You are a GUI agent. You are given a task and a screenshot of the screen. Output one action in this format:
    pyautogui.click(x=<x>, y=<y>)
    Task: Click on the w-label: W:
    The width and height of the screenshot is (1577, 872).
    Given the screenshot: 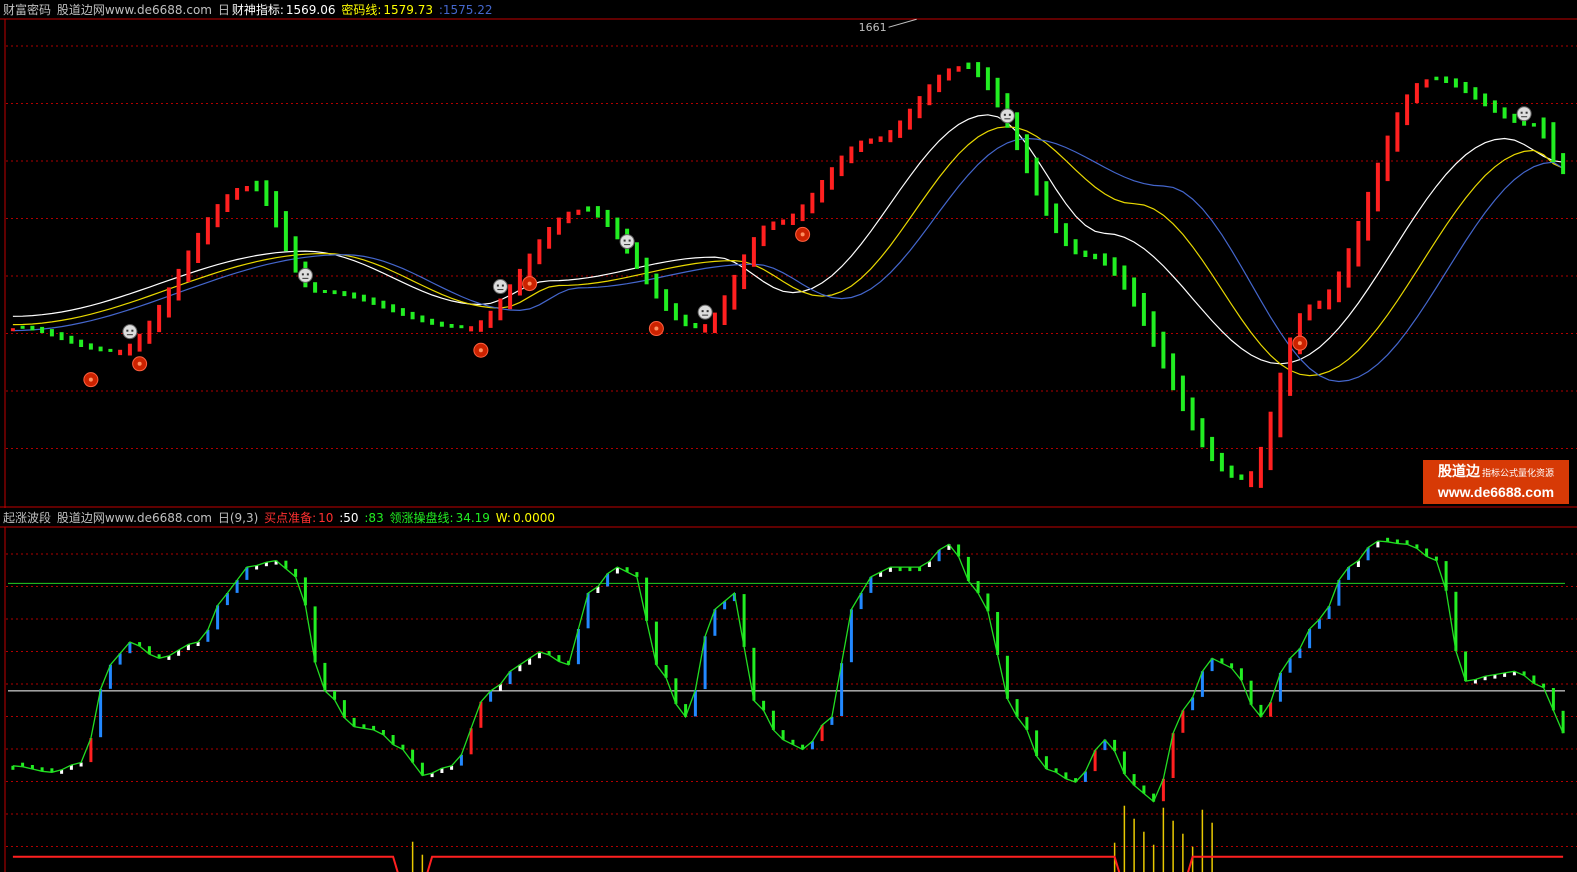 What is the action you would take?
    pyautogui.click(x=503, y=518)
    